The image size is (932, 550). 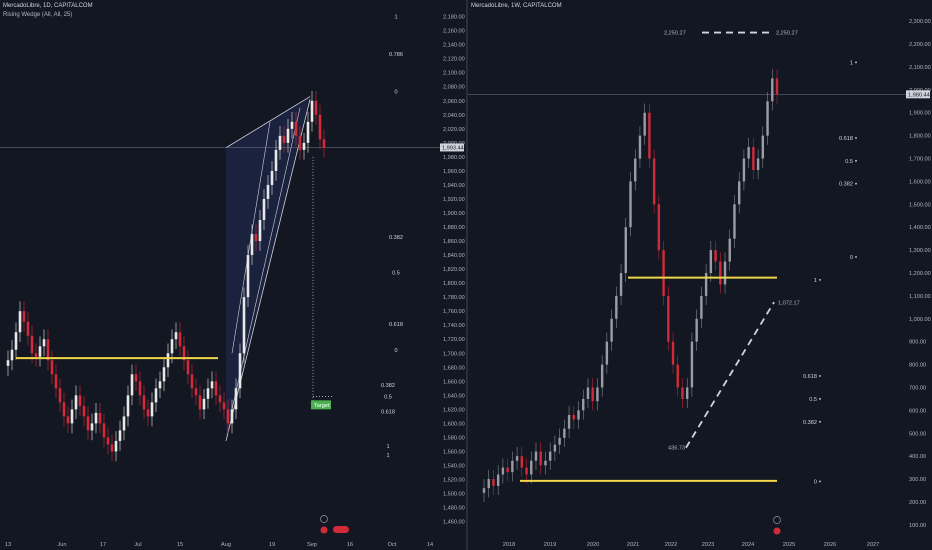 I want to click on y-tick-label: 2,020.00, so click(x=454, y=130).